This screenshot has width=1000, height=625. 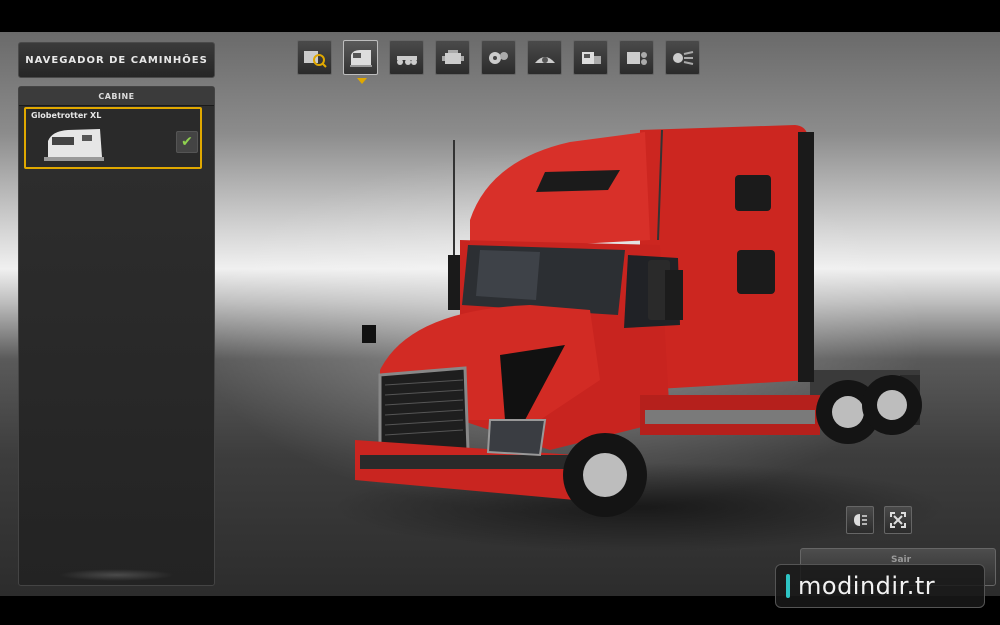 I want to click on truck-browser-title: NAVEGADOR DE CAMINHÕES, so click(x=116, y=60).